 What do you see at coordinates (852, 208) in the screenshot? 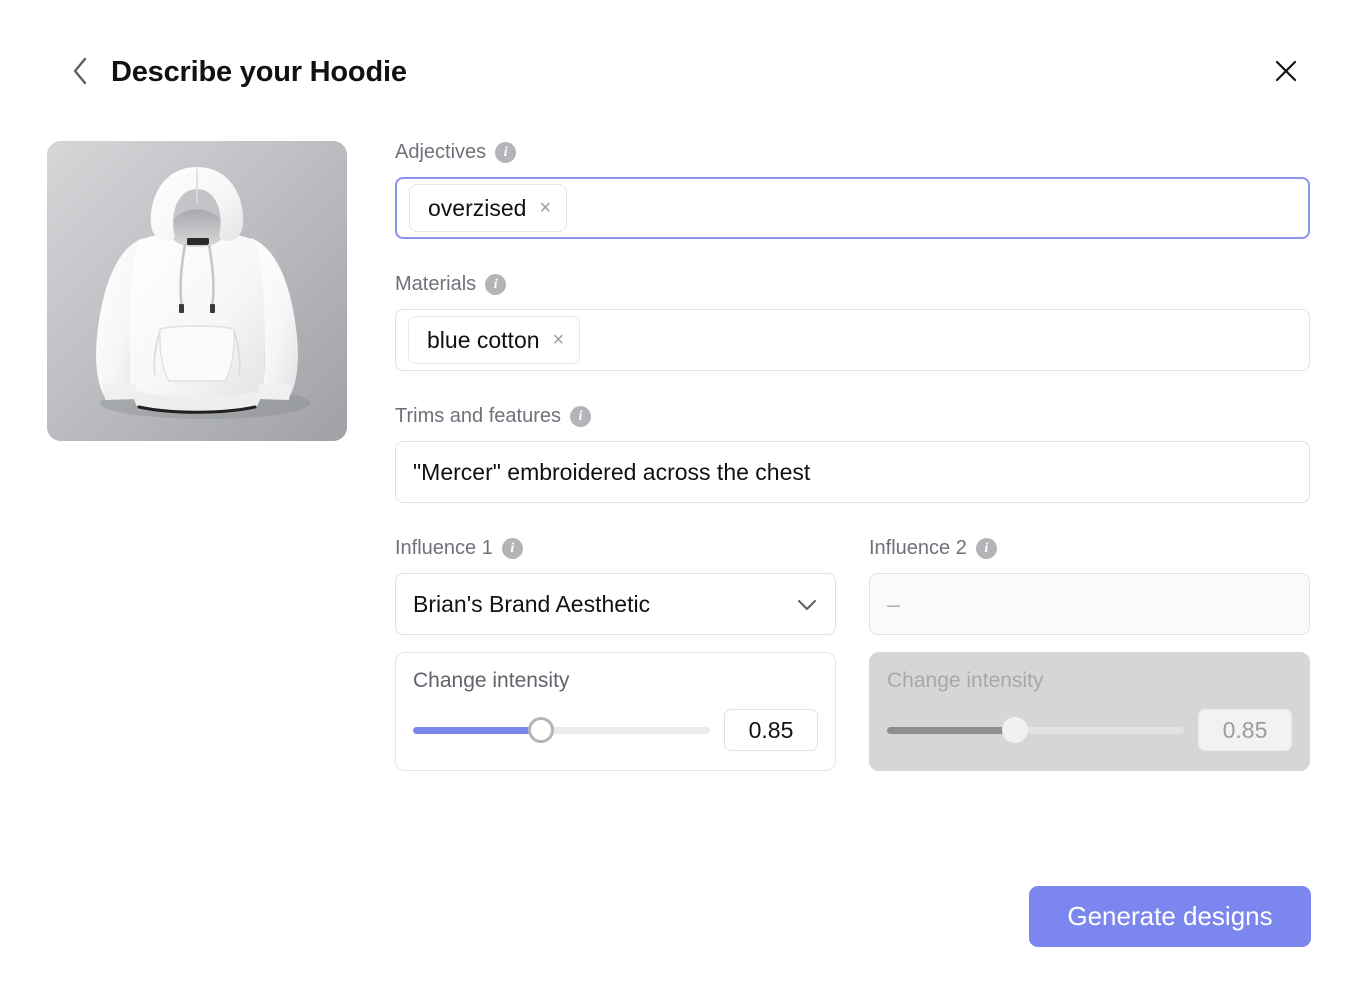
I see `adjectives-input: overzised ×` at bounding box center [852, 208].